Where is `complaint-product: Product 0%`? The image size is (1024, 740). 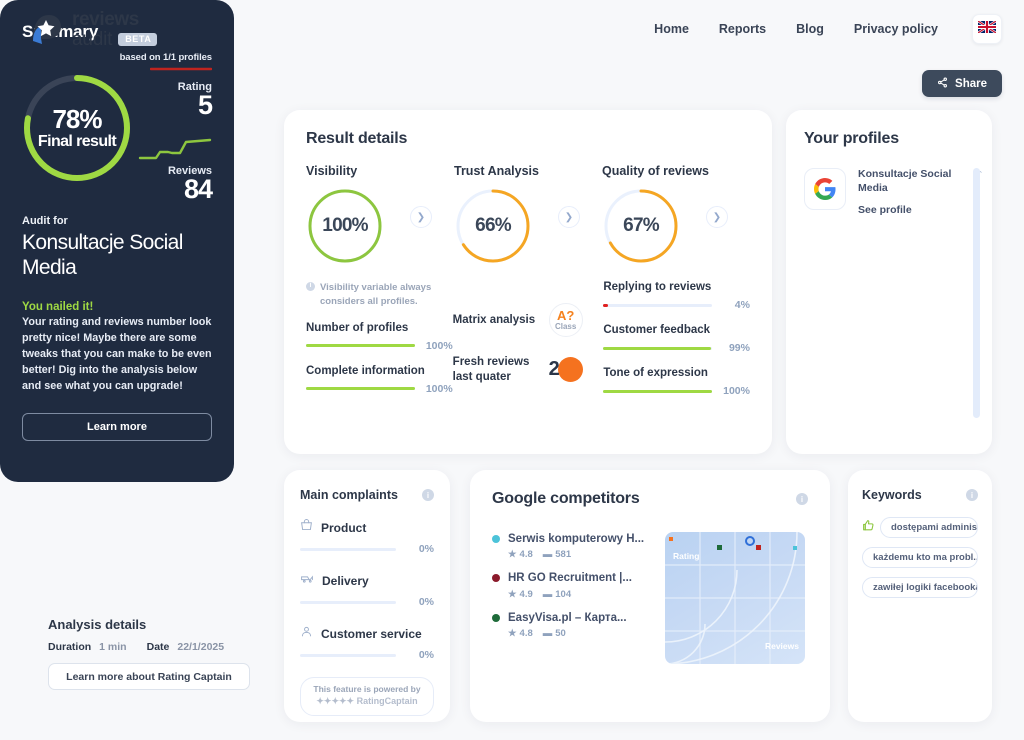
complaint-product: Product 0% is located at coordinates (367, 537).